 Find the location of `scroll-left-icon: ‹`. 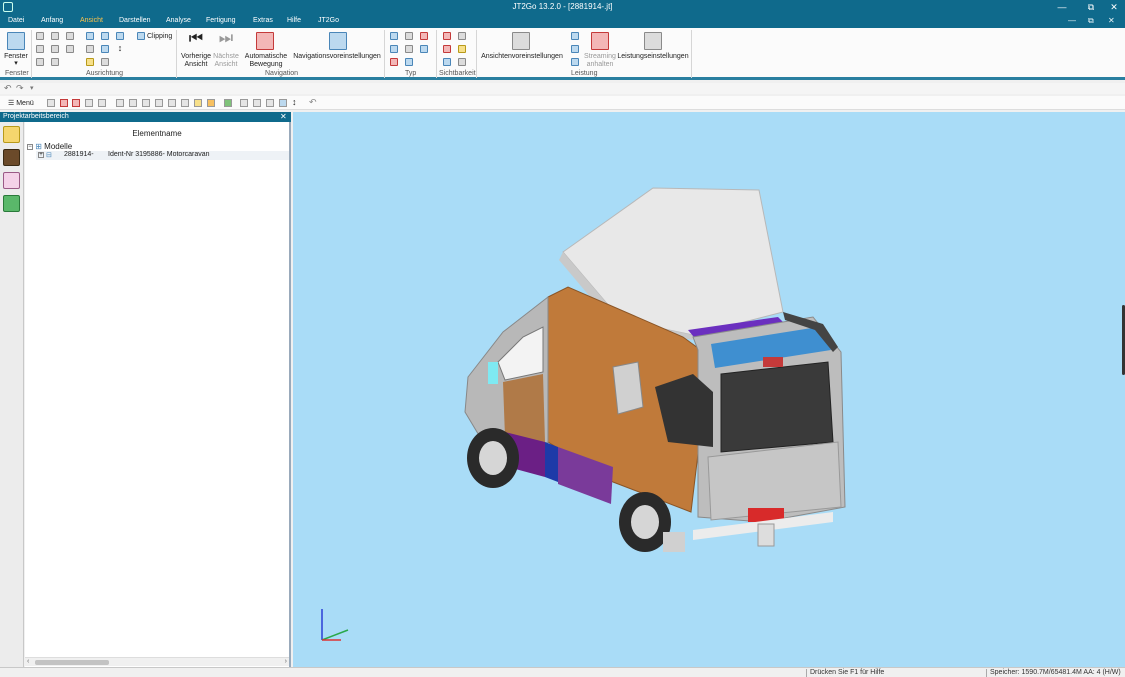

scroll-left-icon: ‹ is located at coordinates (28, 661).